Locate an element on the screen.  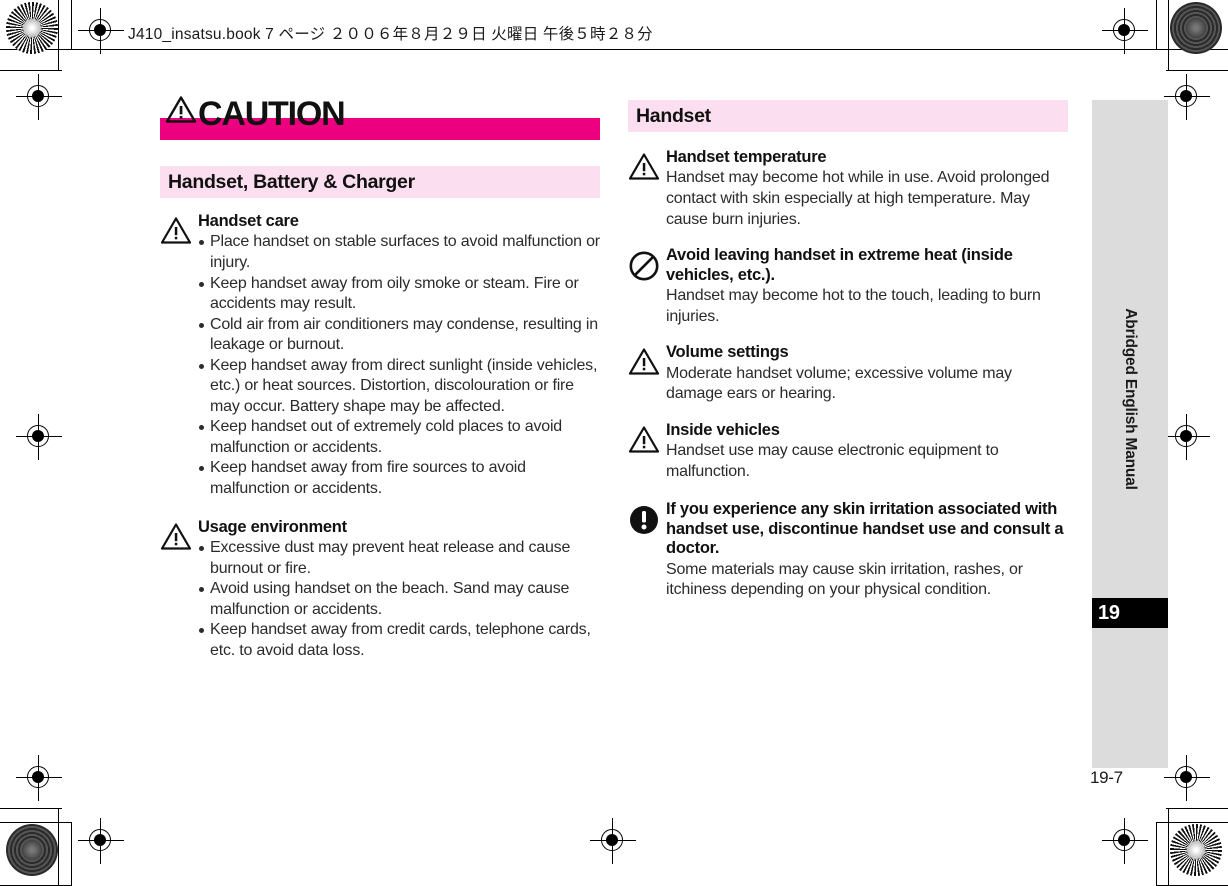
mandatory-exclamation-icon is located at coordinates (647, 550).